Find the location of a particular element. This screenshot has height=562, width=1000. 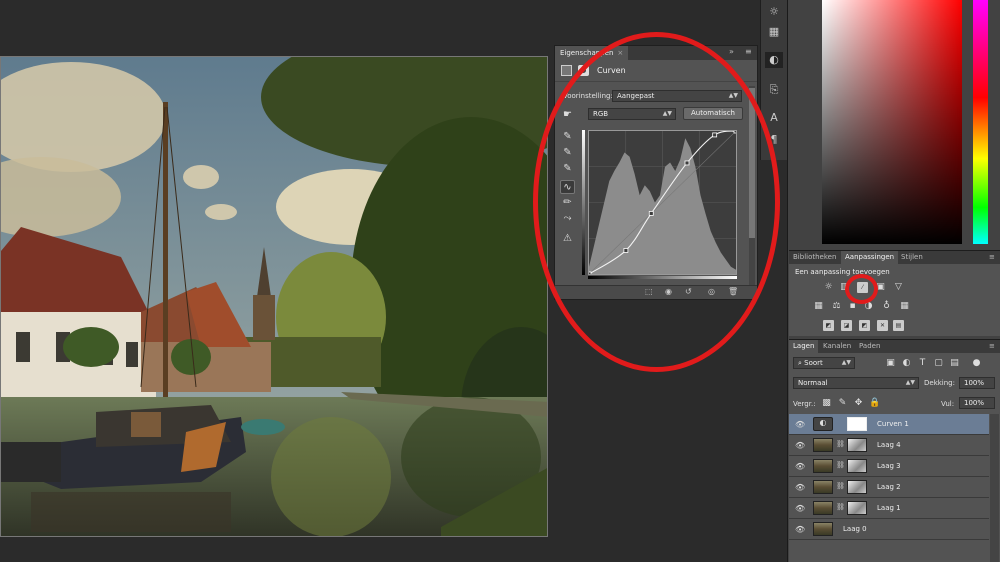

layer-name: Laag 0 is located at coordinates (855, 529).